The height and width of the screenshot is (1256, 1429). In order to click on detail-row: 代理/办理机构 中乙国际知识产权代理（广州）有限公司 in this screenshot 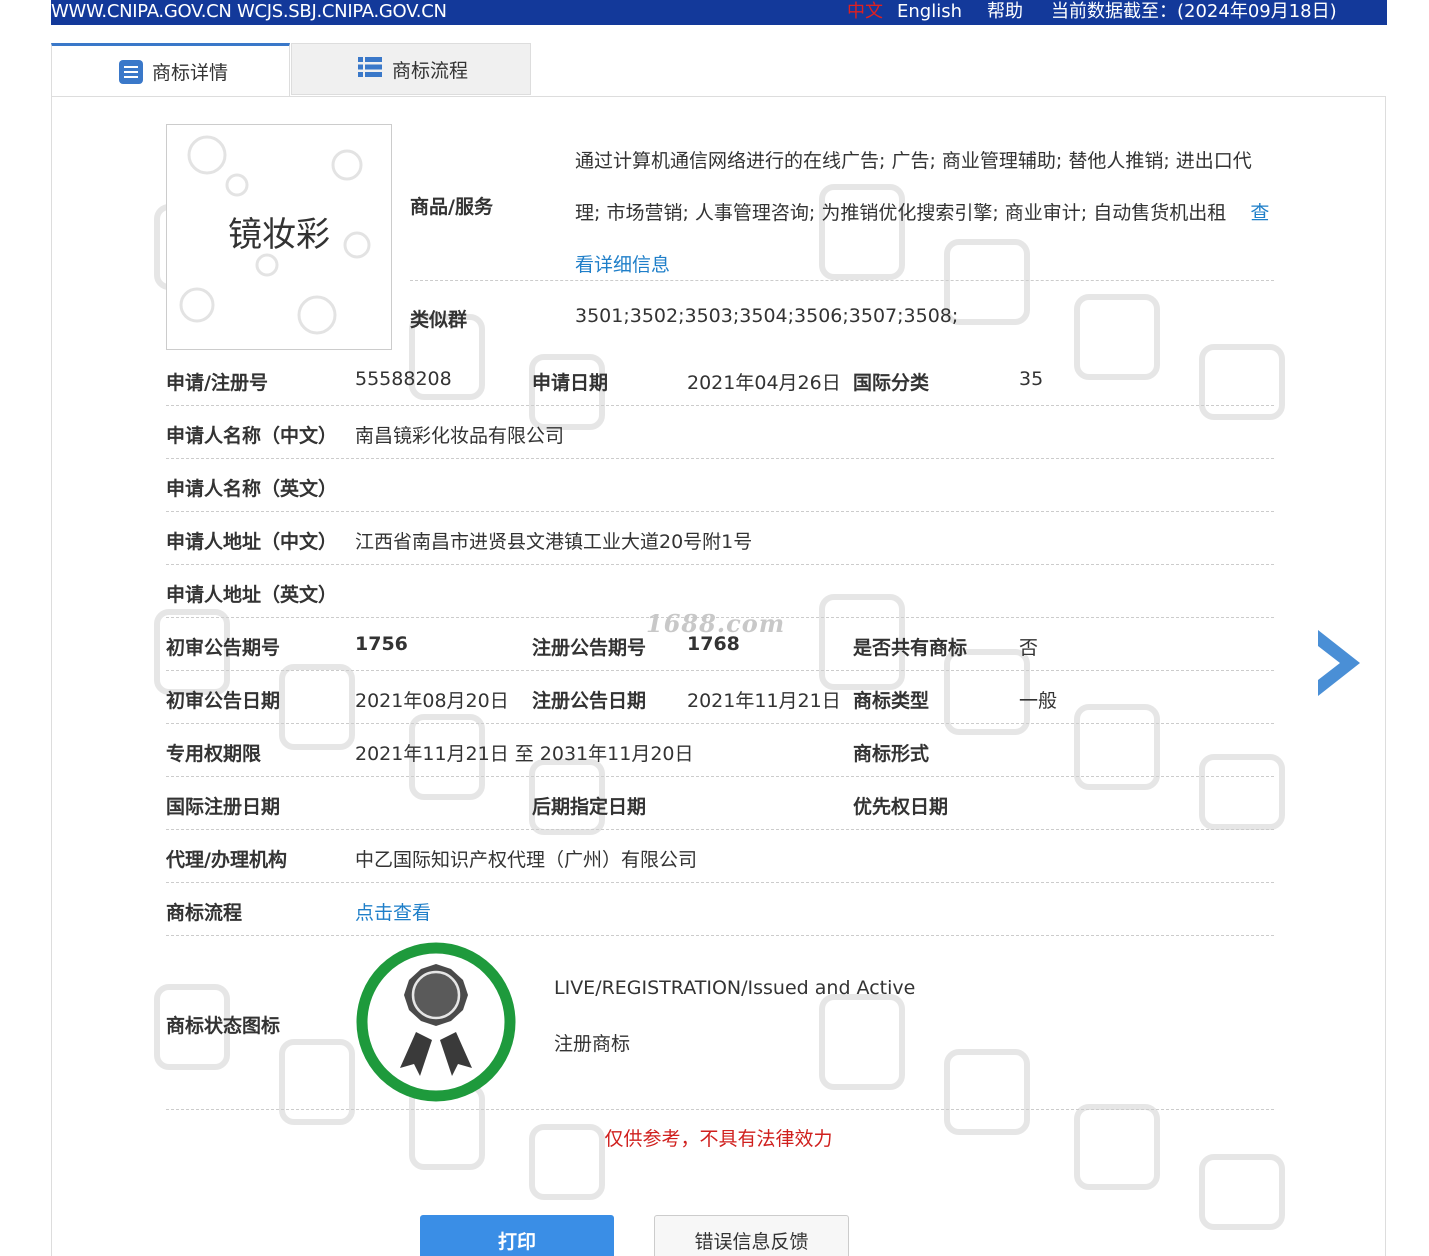, I will do `click(720, 856)`.